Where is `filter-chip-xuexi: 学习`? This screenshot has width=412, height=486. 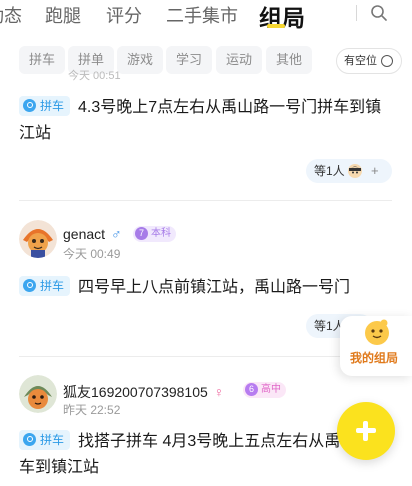
filter-chip-xuexi: 学习 is located at coordinates (189, 60).